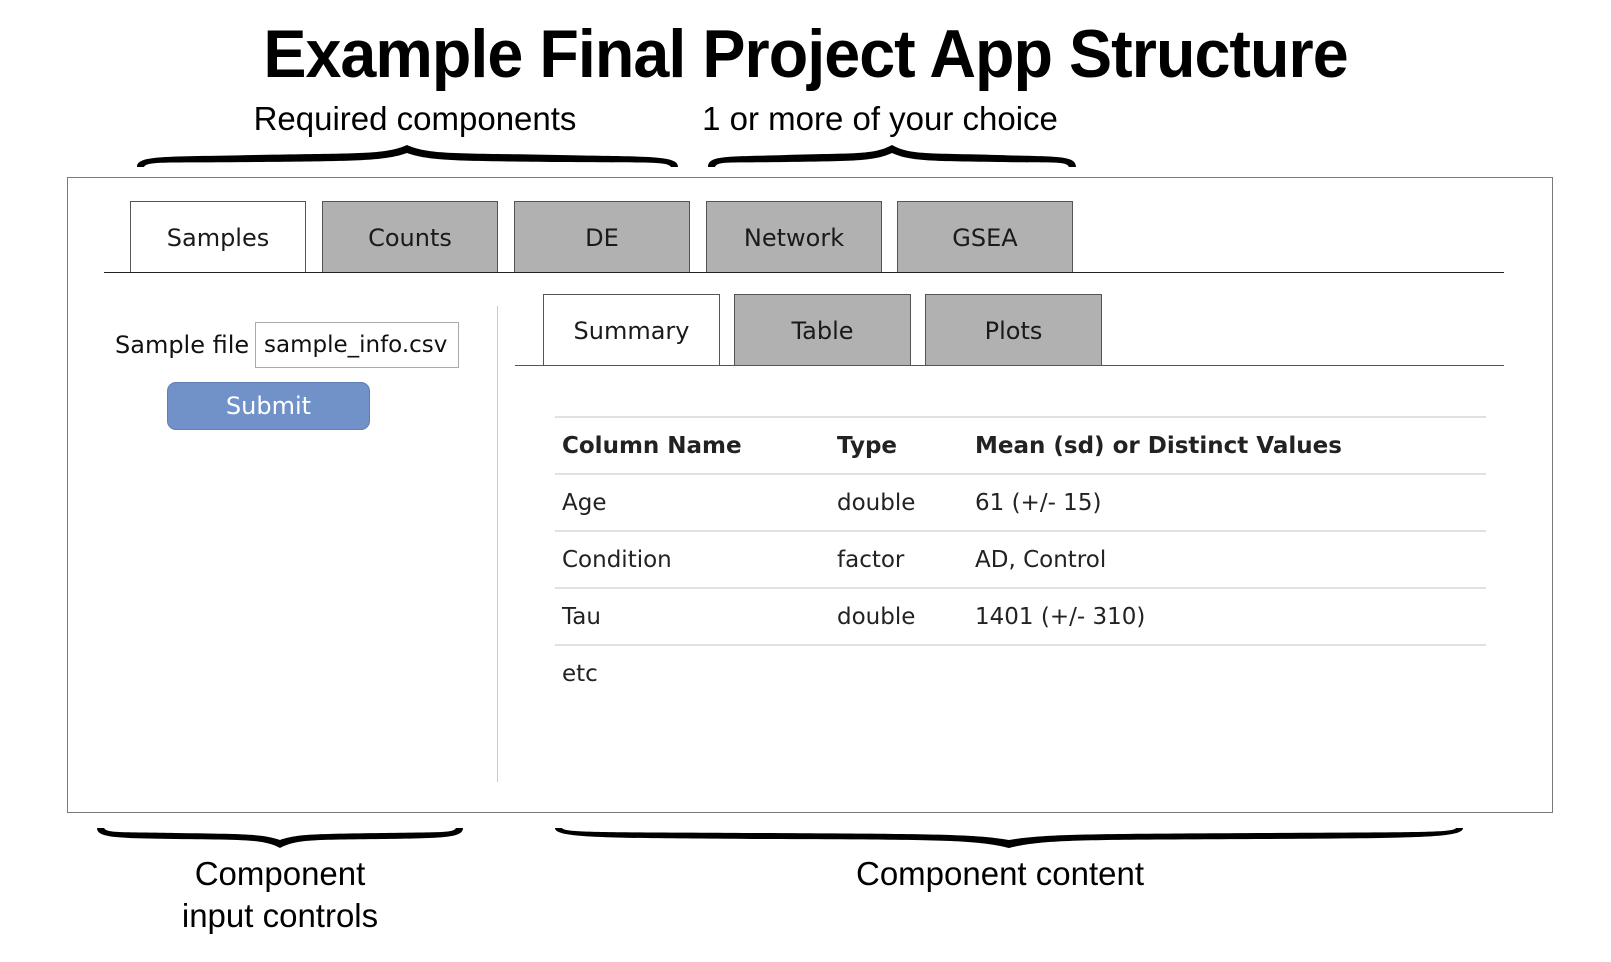  Describe the element at coordinates (692, 559) in the screenshot. I see `cell-column-name: Condition` at that location.